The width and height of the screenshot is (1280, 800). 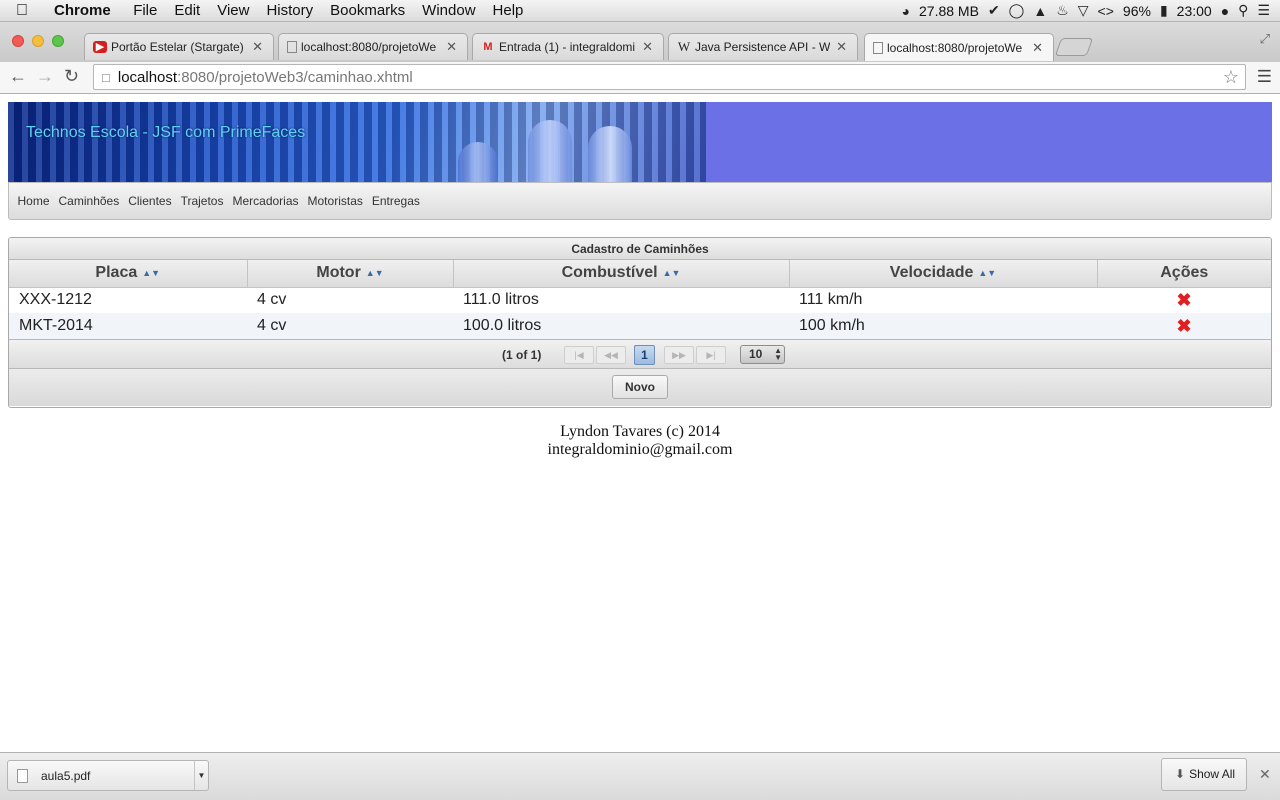 I want to click on nav-home: Home, so click(x=33, y=201).